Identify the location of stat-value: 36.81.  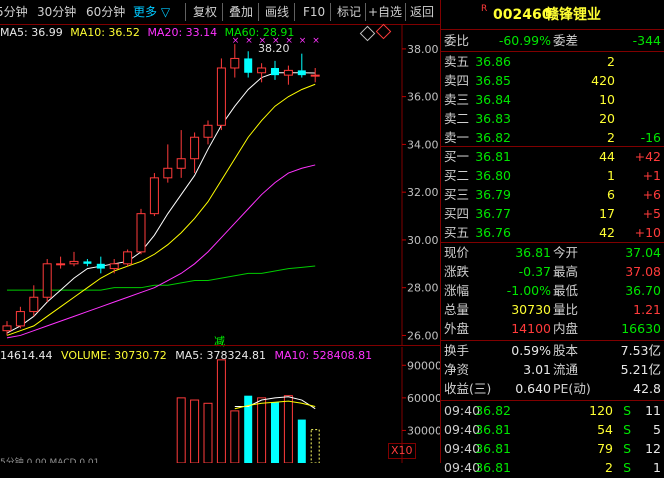
(533, 252).